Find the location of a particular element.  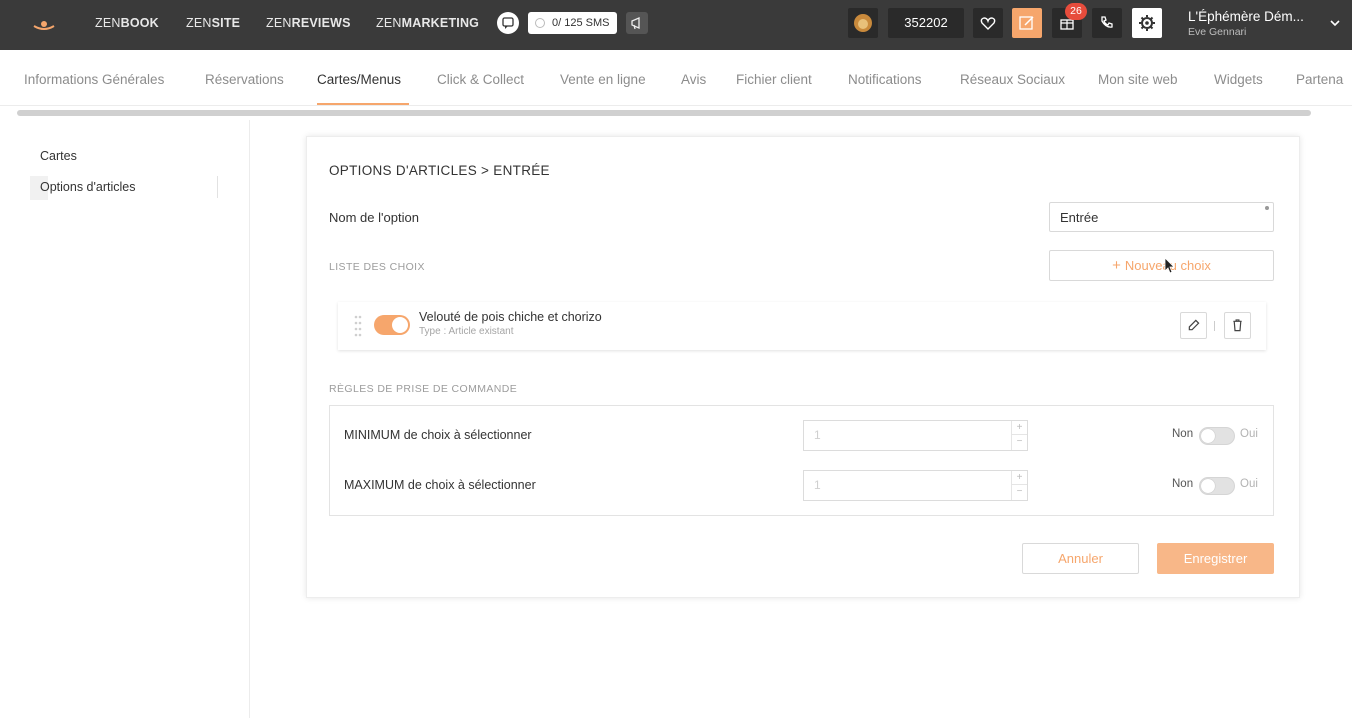

drag-handle-icon is located at coordinates (358, 326).